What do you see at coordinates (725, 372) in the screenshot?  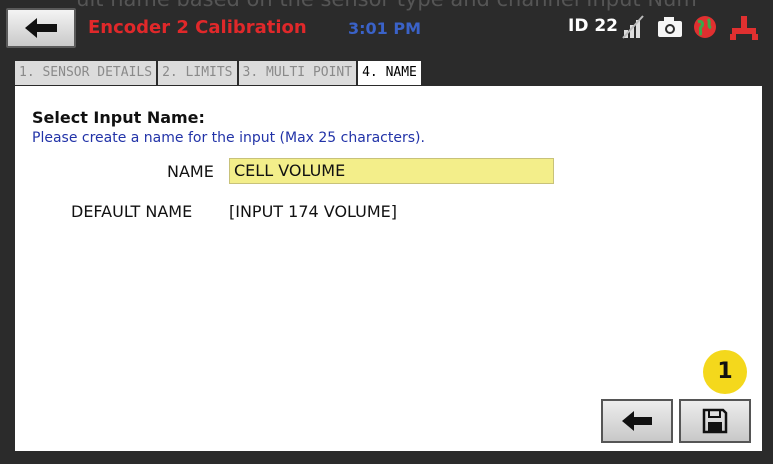 I see `callout-badge: 1` at bounding box center [725, 372].